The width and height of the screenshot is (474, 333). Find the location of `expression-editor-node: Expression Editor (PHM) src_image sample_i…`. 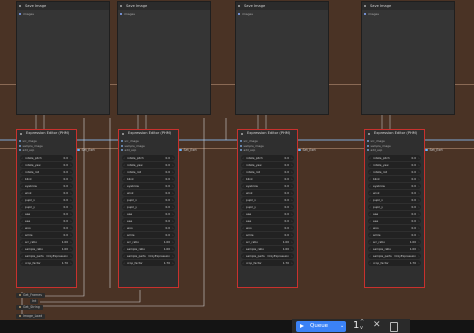

expression-editor-node: Expression Editor (PHM) src_image sample_i… is located at coordinates (394, 208).